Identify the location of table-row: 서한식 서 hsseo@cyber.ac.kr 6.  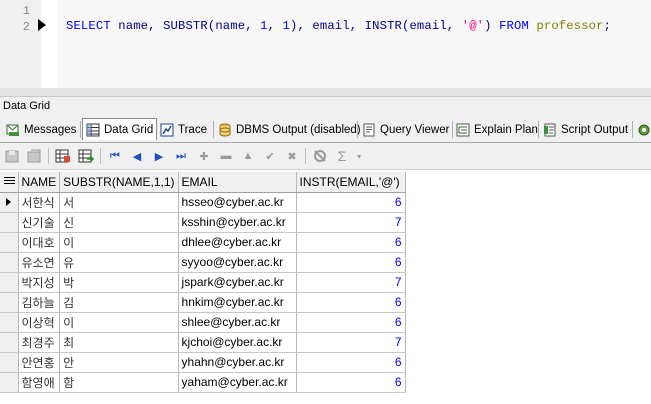
(203, 202).